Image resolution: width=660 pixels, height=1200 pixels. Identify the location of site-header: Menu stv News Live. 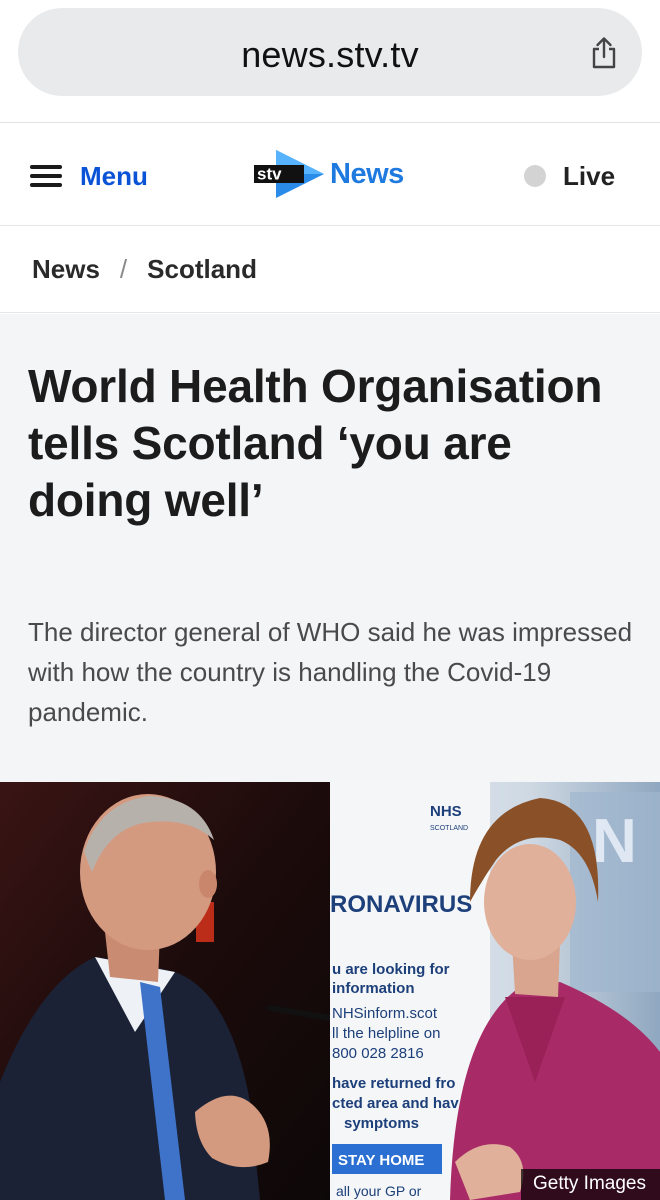
(330, 175).